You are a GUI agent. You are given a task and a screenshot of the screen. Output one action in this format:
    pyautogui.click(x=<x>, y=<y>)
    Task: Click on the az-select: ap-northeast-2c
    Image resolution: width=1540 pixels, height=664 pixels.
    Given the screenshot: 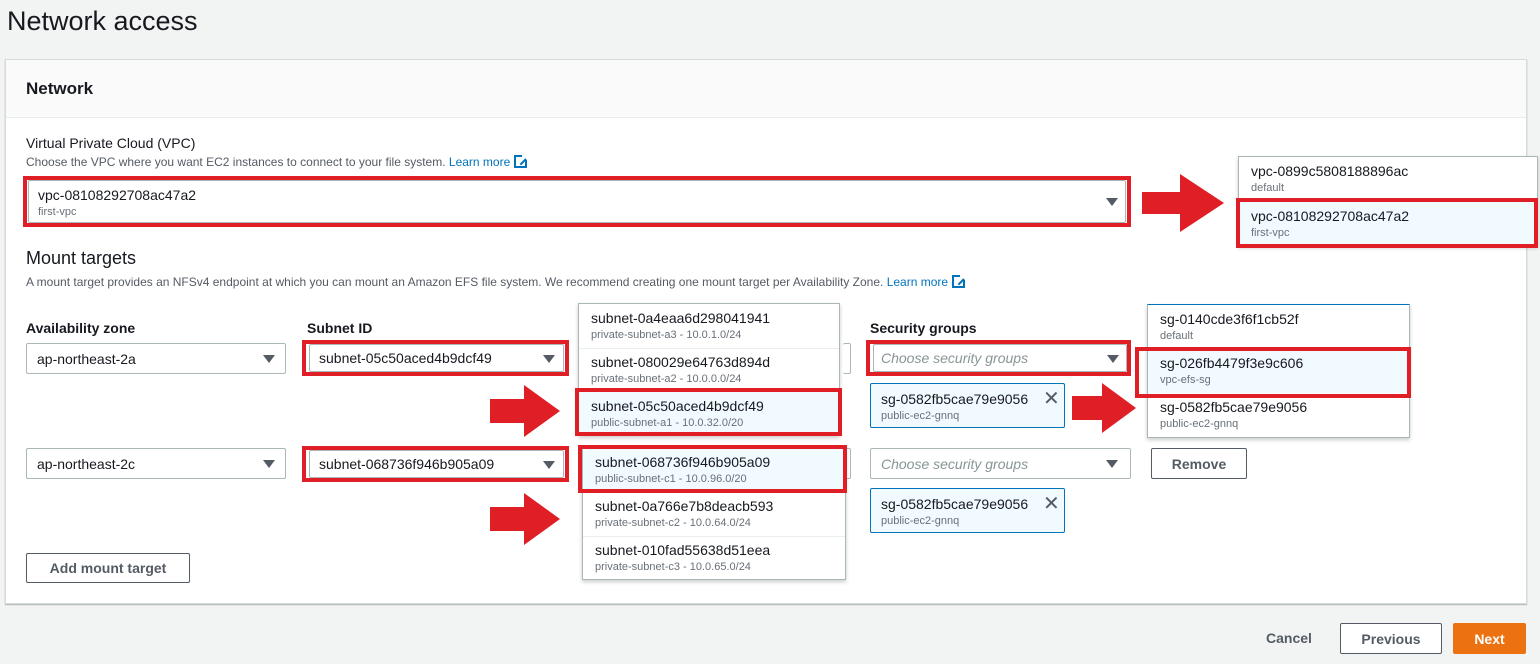 What is the action you would take?
    pyautogui.click(x=156, y=463)
    